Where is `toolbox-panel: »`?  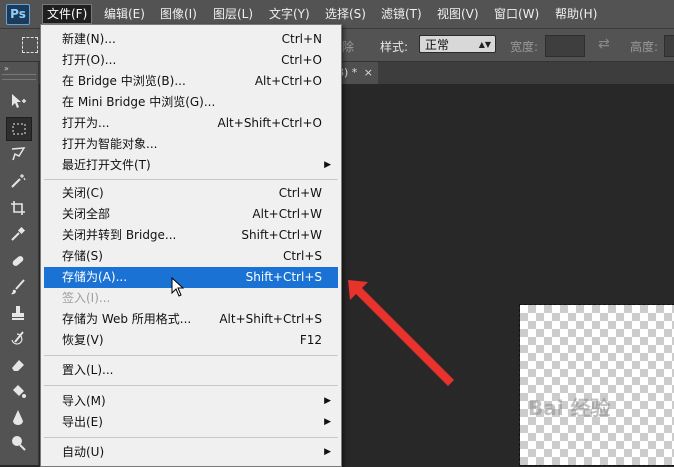
toolbox-panel: » is located at coordinates (19, 263).